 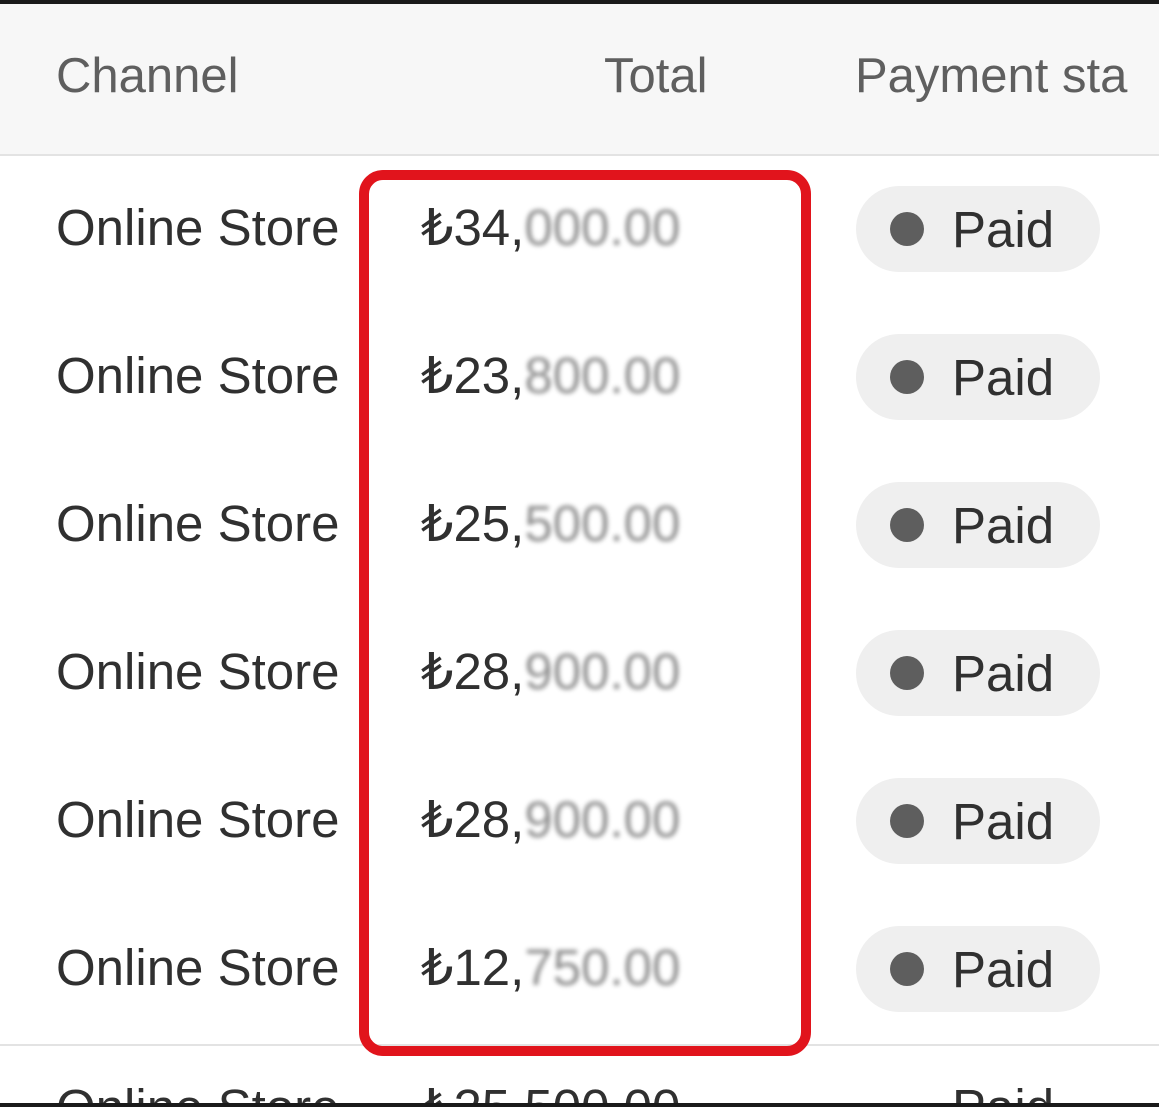 What do you see at coordinates (473, 967) in the screenshot?
I see `total-visible: ₺12,` at bounding box center [473, 967].